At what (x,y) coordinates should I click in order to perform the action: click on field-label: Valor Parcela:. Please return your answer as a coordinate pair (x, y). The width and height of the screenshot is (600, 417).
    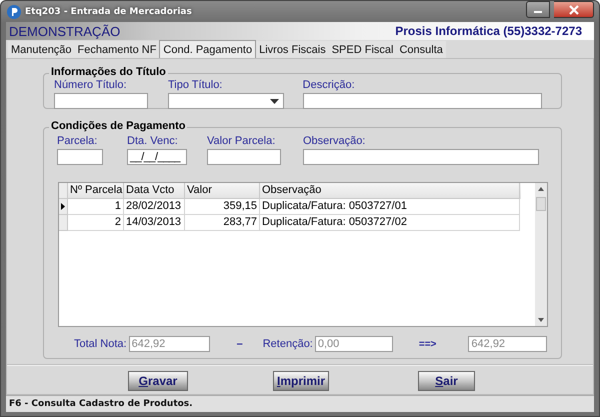
    Looking at the image, I should click on (241, 141).